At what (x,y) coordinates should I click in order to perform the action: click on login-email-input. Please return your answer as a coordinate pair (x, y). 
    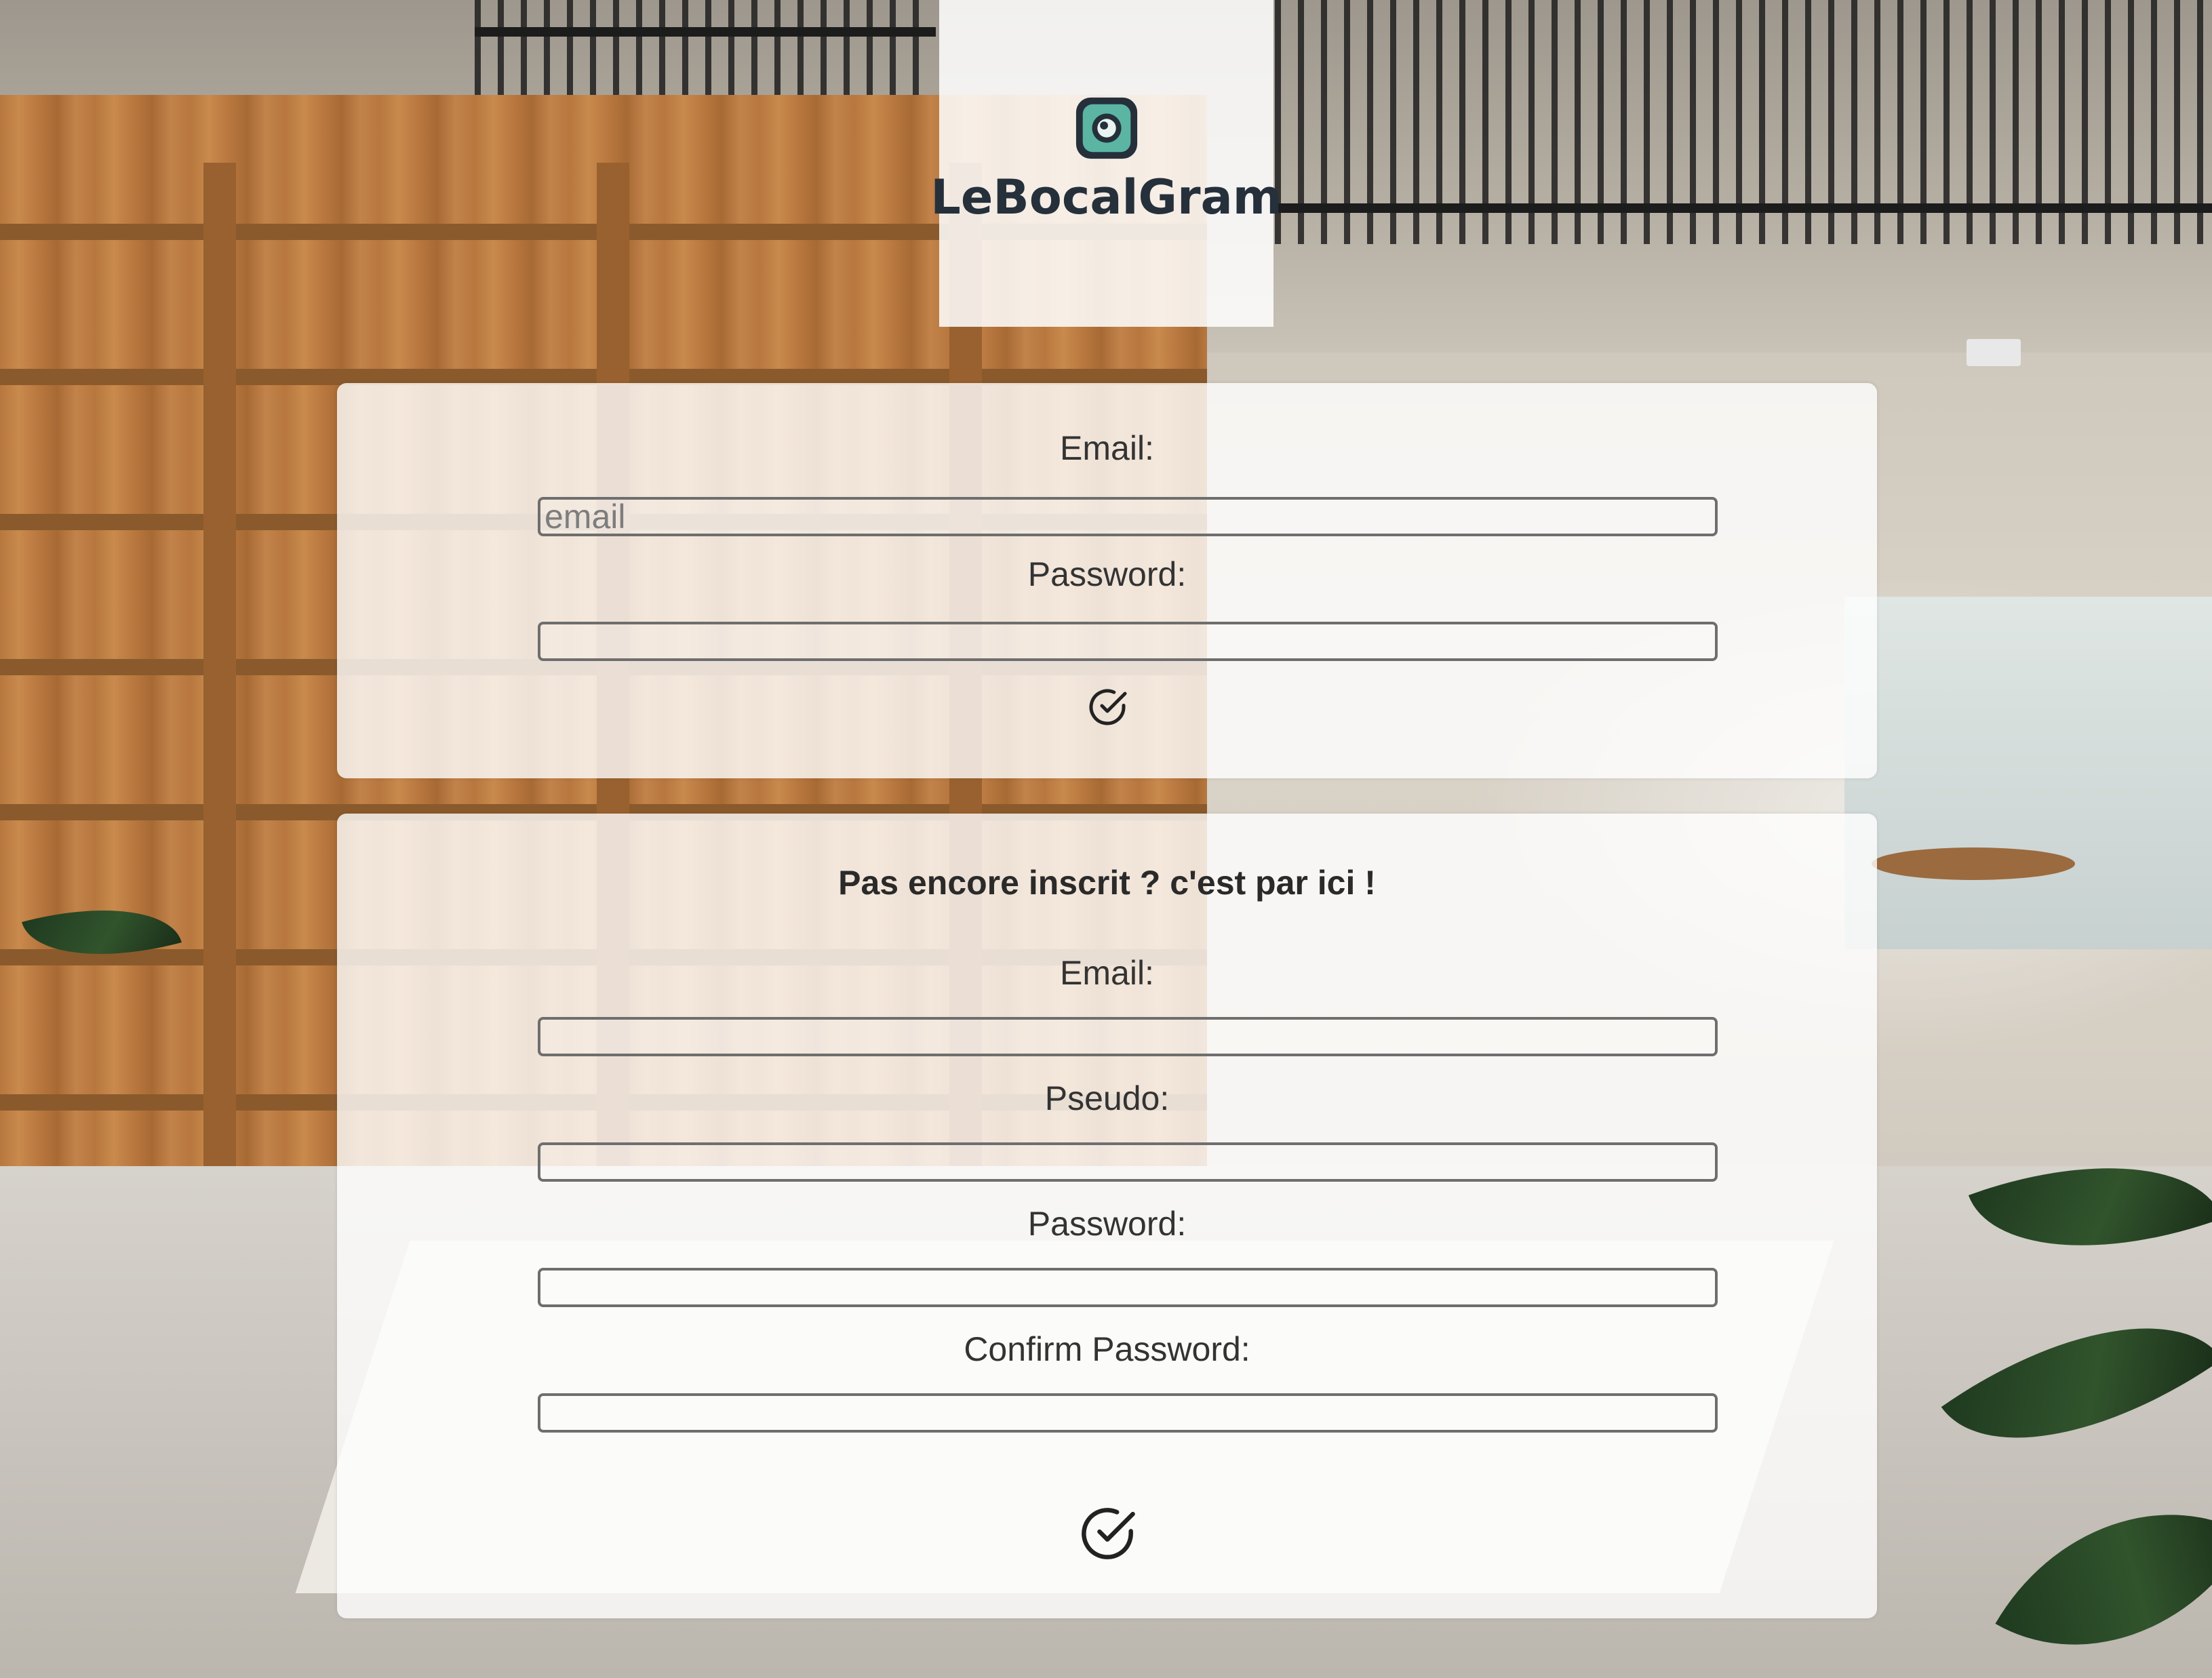
    Looking at the image, I should click on (1128, 516).